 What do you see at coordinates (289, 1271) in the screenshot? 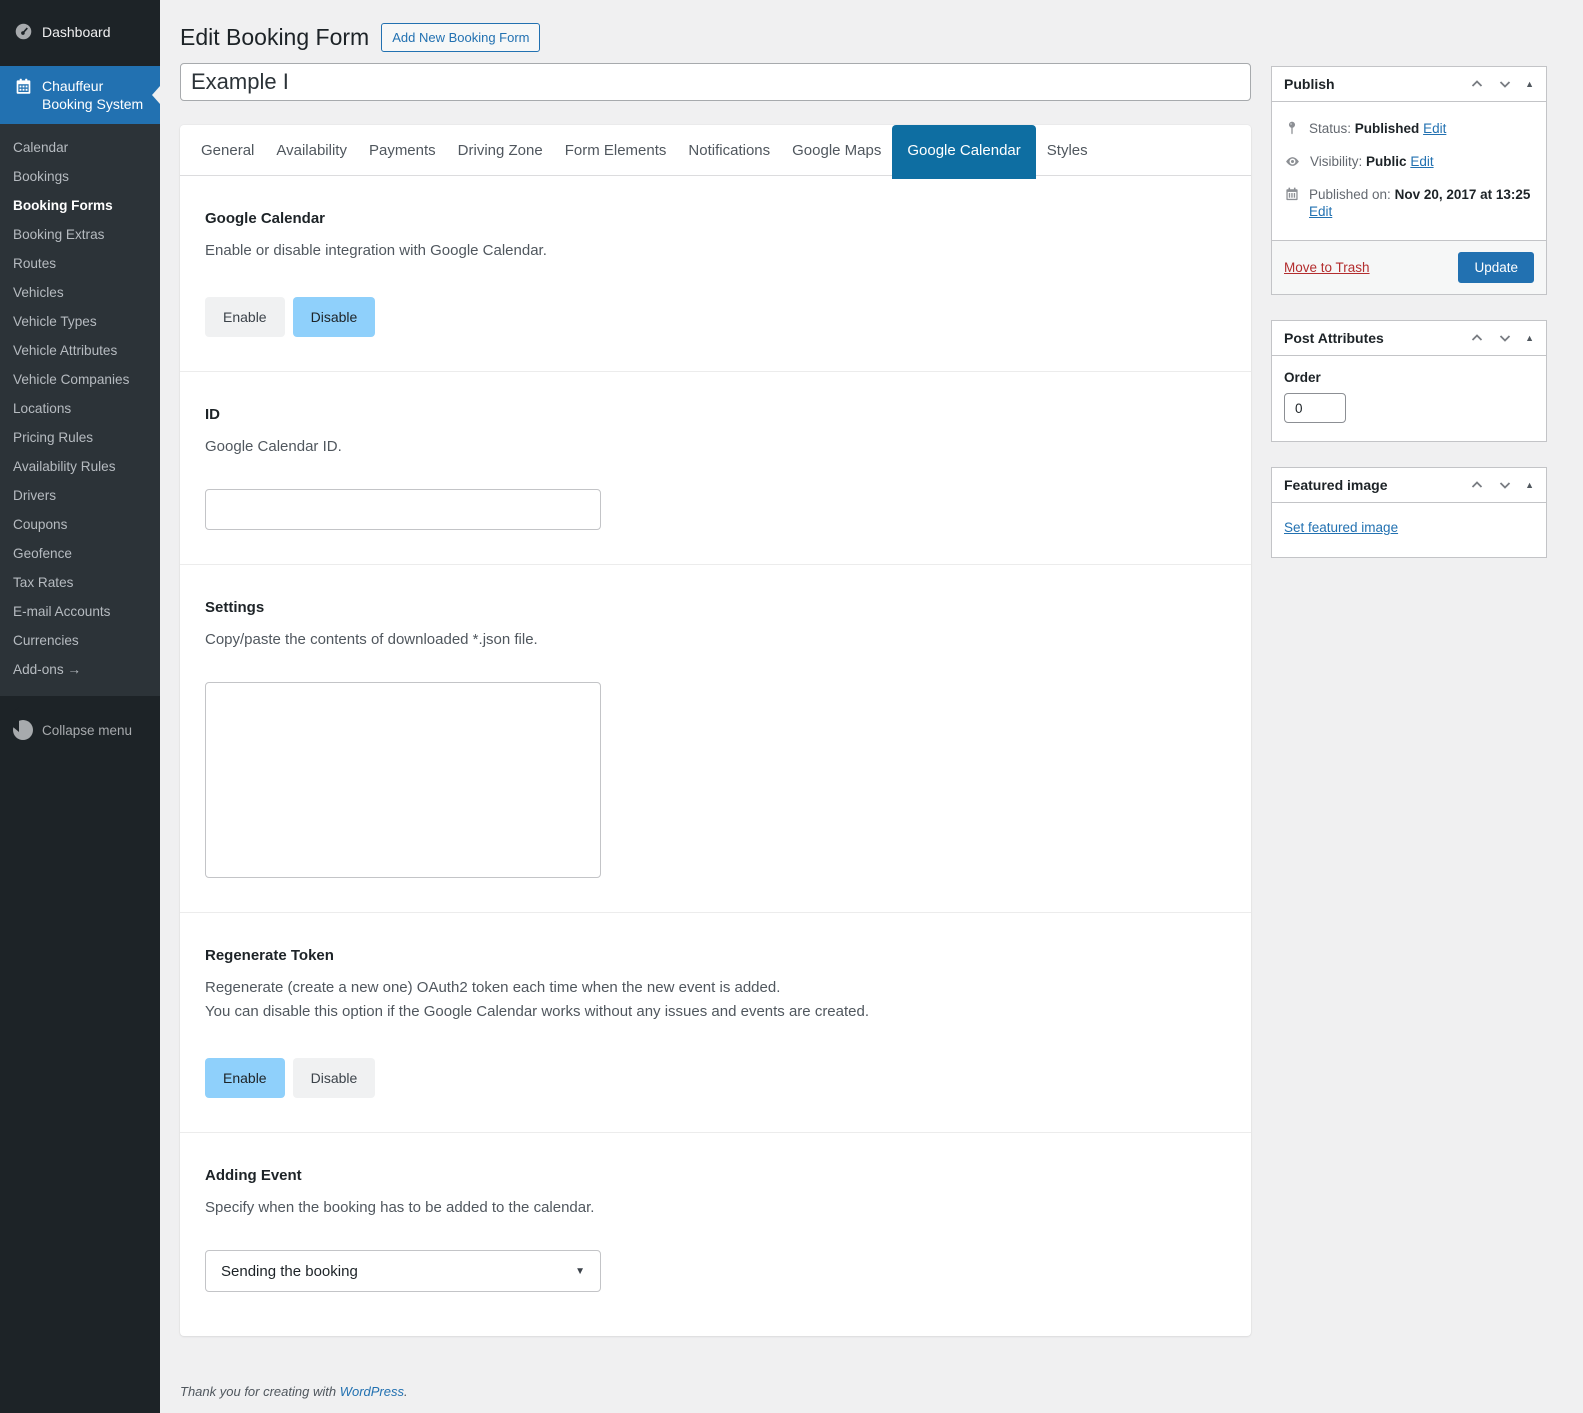
I see `adding-event-selected-value: Sending the booking` at bounding box center [289, 1271].